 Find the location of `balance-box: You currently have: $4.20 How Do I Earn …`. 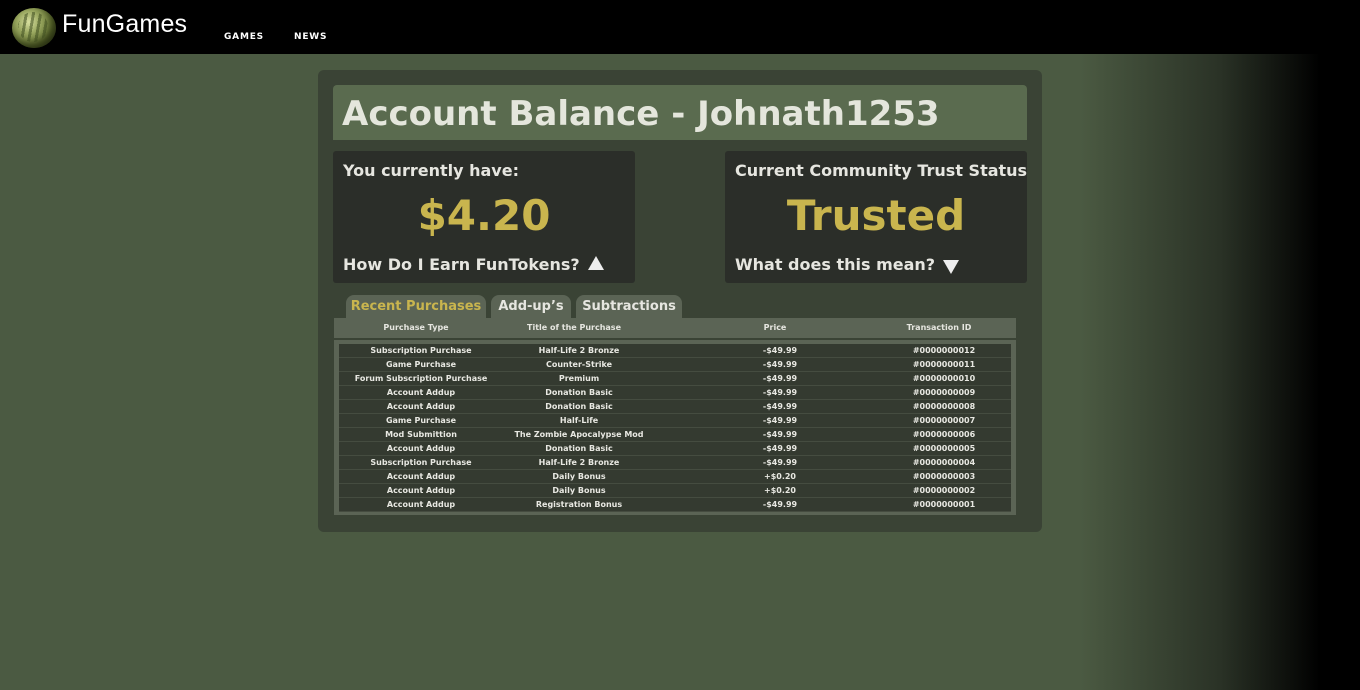

balance-box: You currently have: $4.20 How Do I Earn … is located at coordinates (484, 217).